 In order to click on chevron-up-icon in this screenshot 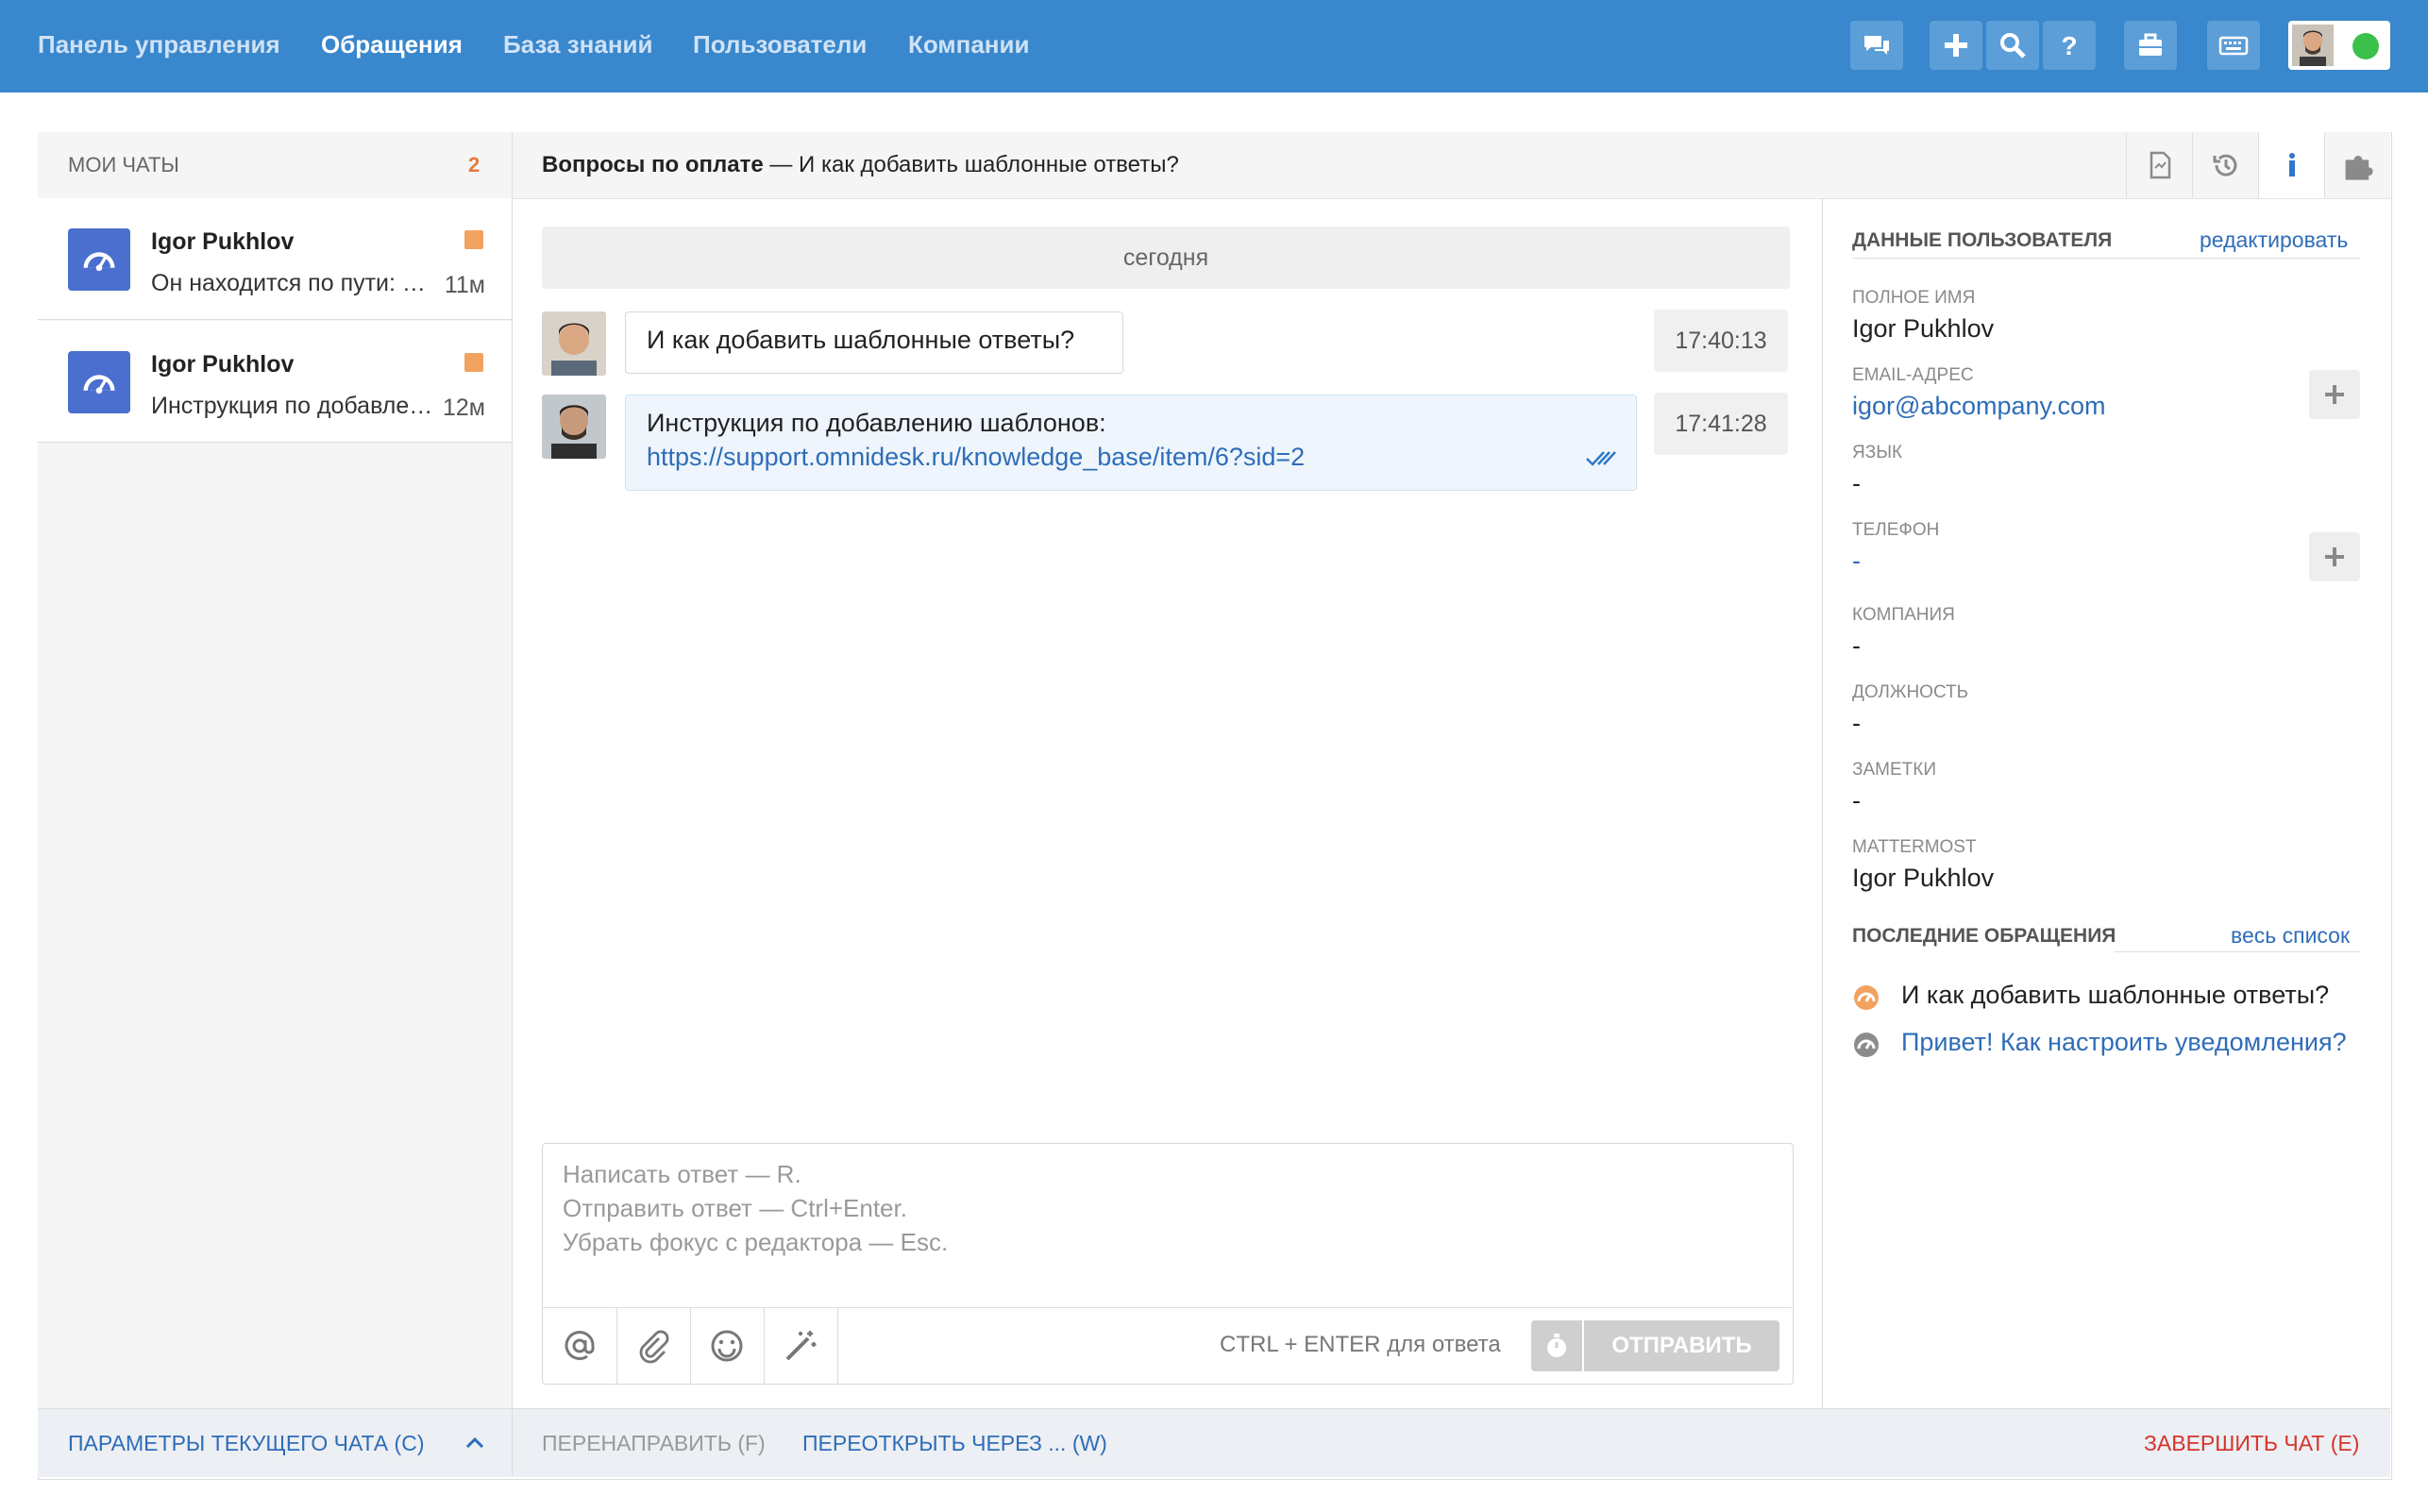, I will do `click(475, 1442)`.